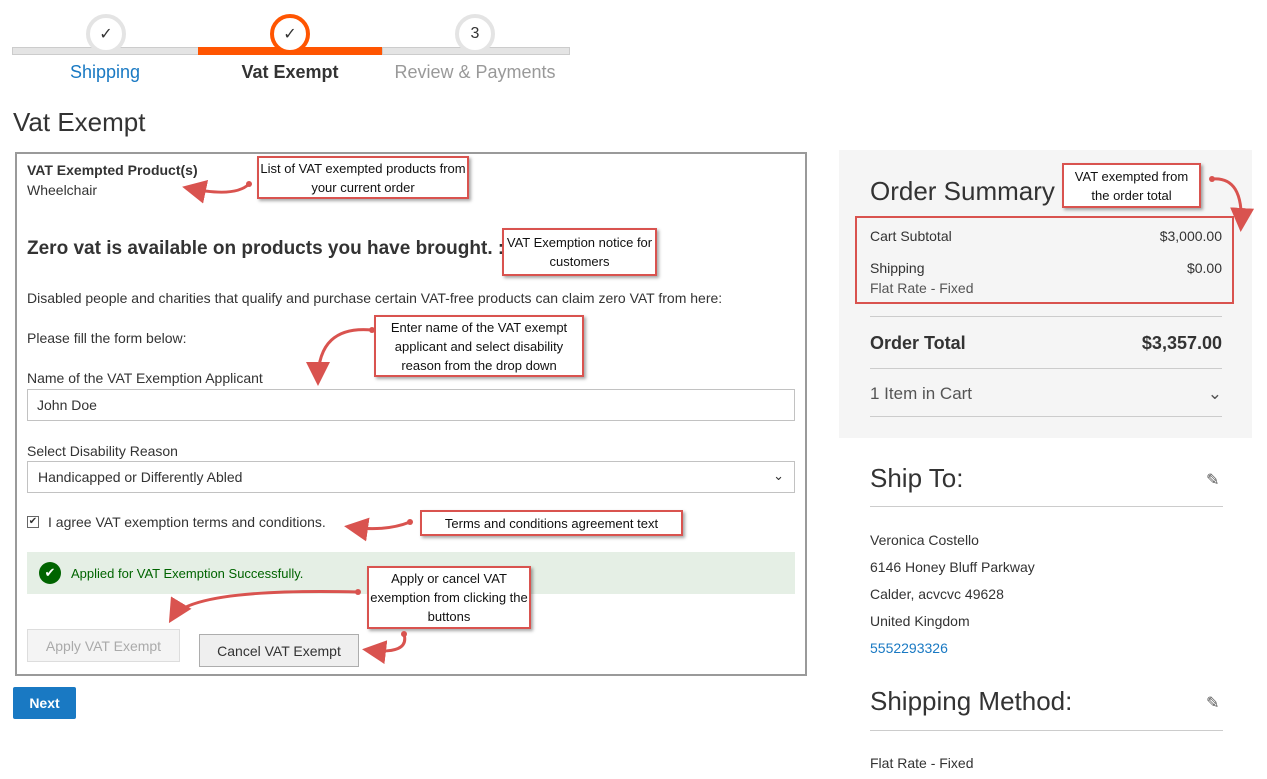  I want to click on step-vat-exempt-label: Vat Exempt, so click(290, 72).